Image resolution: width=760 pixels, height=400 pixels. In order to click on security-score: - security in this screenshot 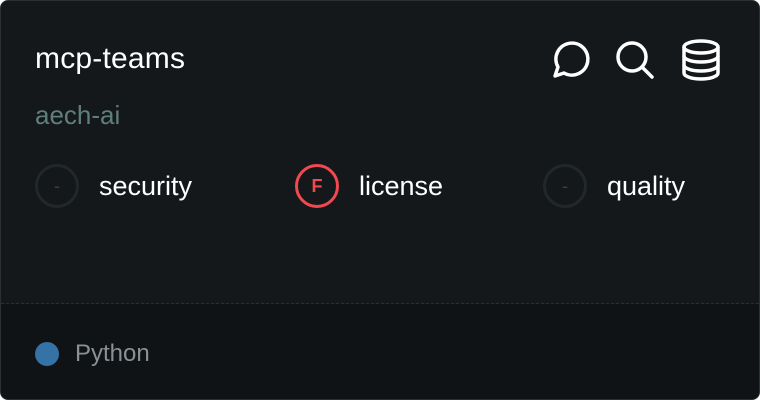, I will do `click(113, 186)`.